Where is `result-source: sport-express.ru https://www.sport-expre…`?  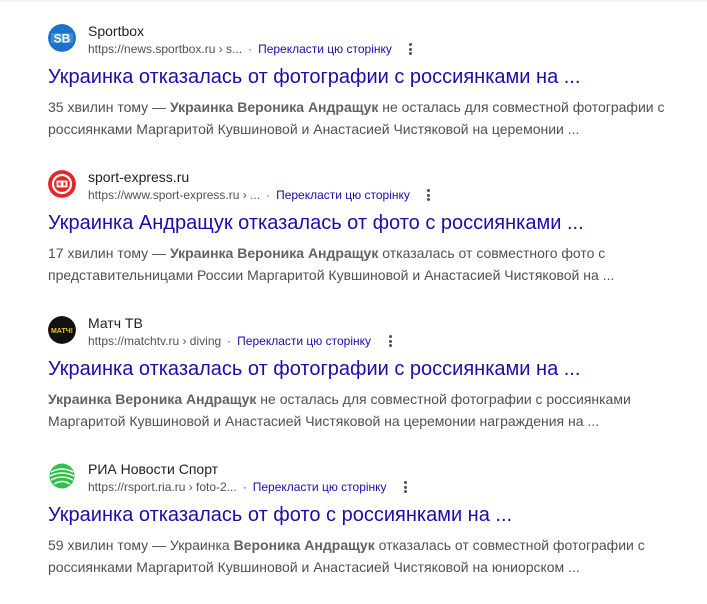
result-source: sport-express.ru https://www.sport-expre… is located at coordinates (373, 185).